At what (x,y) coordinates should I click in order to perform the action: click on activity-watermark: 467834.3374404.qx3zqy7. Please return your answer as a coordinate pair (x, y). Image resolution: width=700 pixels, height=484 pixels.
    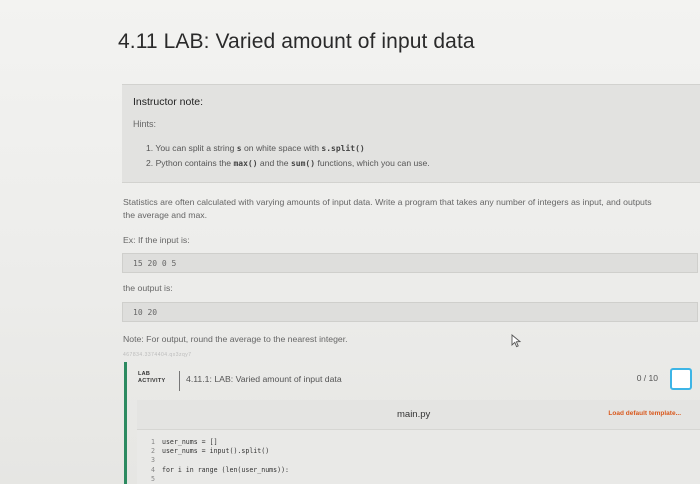
    Looking at the image, I should click on (157, 355).